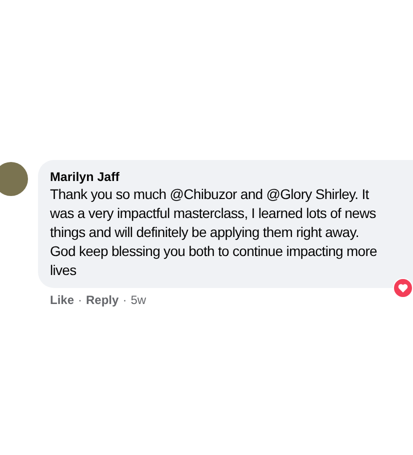 The image size is (413, 455). Describe the element at coordinates (231, 177) in the screenshot. I see `author-name: Marilyn Jaff` at that location.